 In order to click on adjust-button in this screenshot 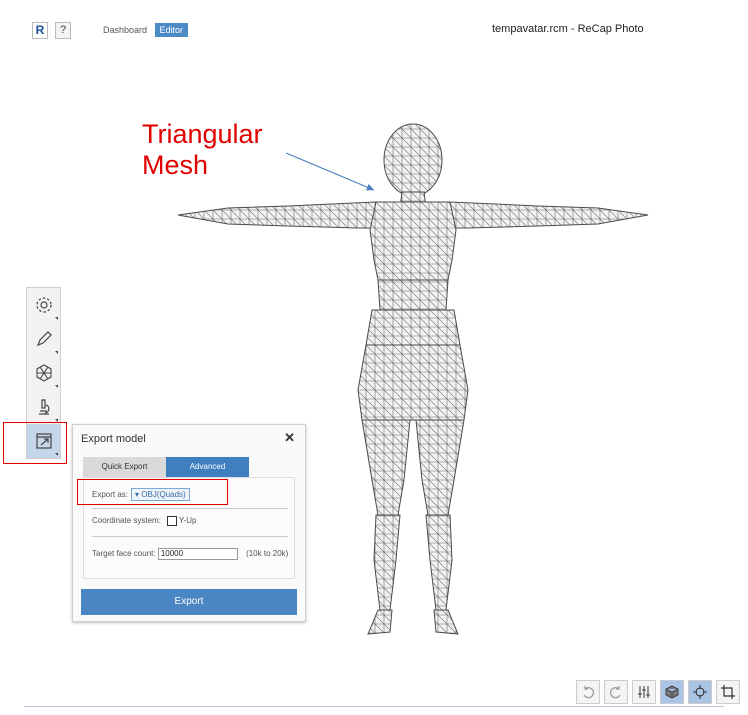, I will do `click(644, 692)`.